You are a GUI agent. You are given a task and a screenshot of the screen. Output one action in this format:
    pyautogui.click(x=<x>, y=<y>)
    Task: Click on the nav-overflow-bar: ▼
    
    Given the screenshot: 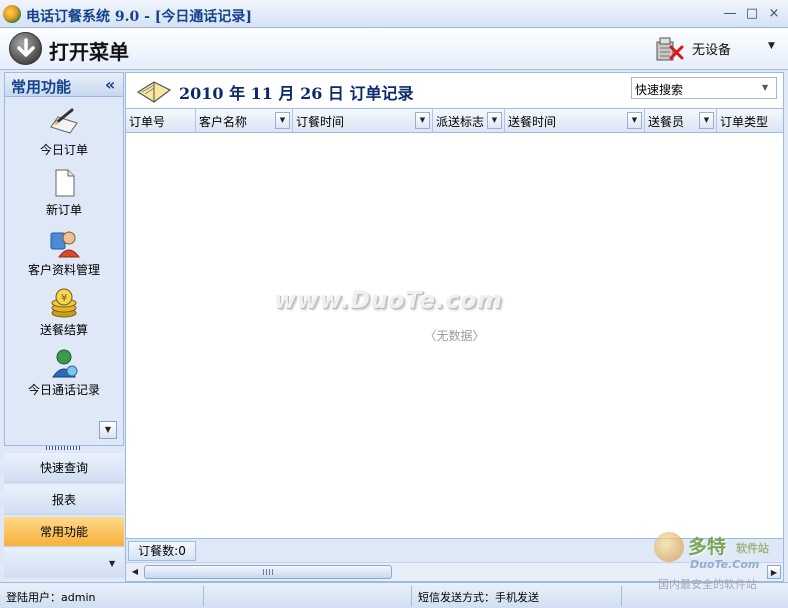 What is the action you would take?
    pyautogui.click(x=64, y=563)
    